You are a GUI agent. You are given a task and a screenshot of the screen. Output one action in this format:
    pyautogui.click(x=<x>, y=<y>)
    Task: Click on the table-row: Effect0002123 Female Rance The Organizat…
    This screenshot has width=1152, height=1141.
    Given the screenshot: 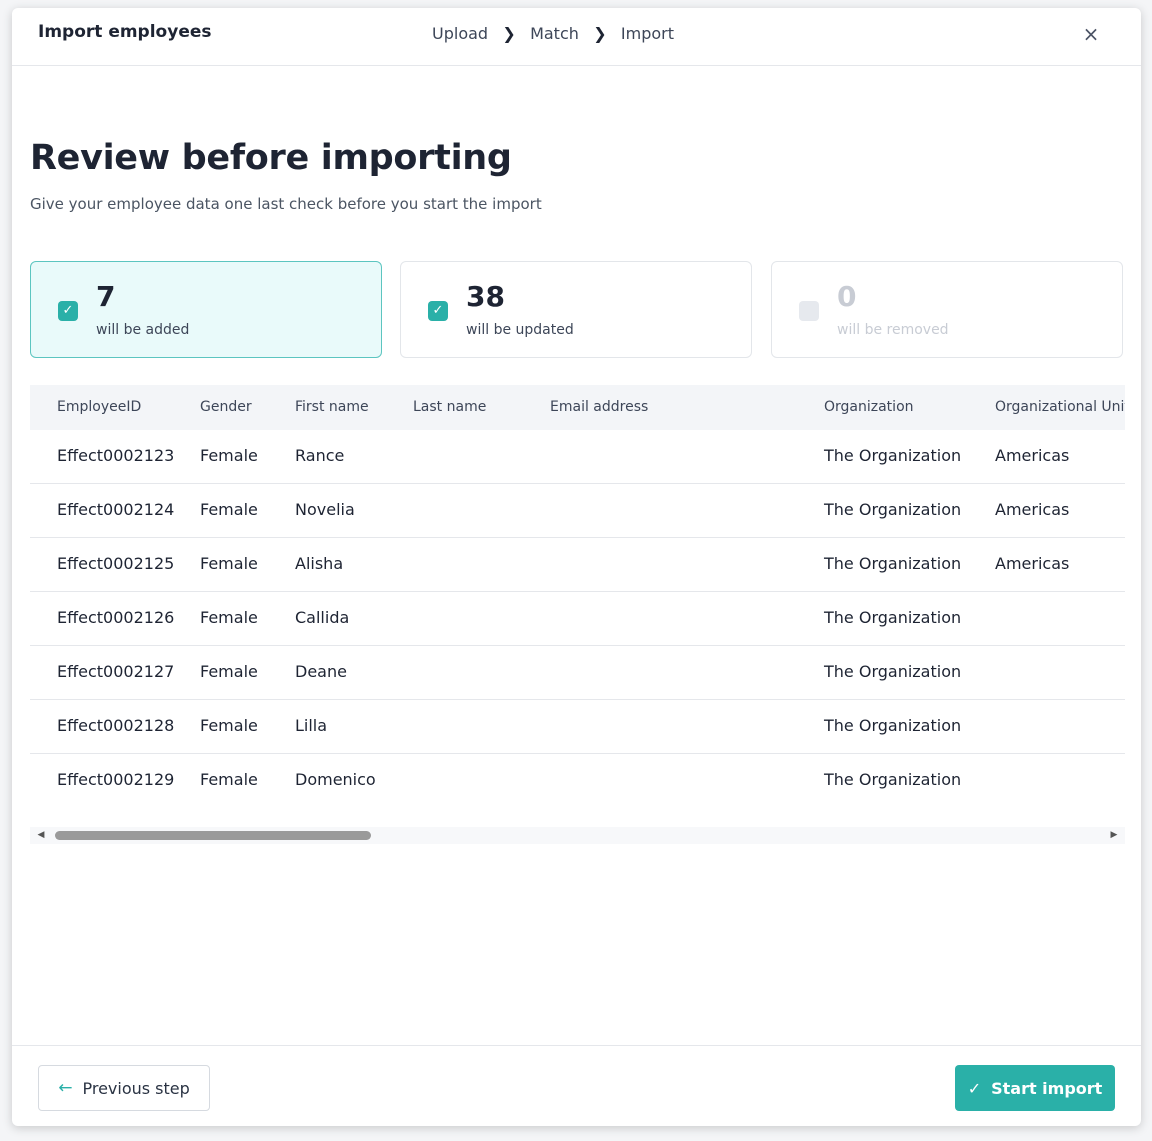 What is the action you would take?
    pyautogui.click(x=577, y=457)
    